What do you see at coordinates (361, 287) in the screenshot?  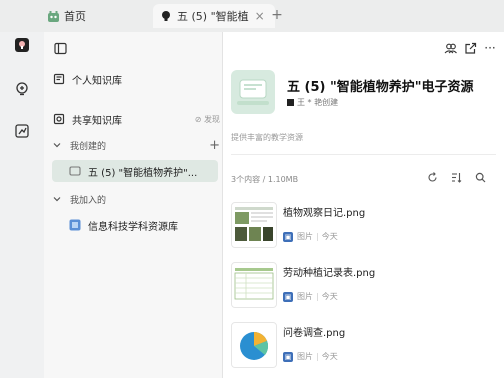 I see `list-item: 劳动种植记录表.png ▣ 图片 | 今天` at bounding box center [361, 287].